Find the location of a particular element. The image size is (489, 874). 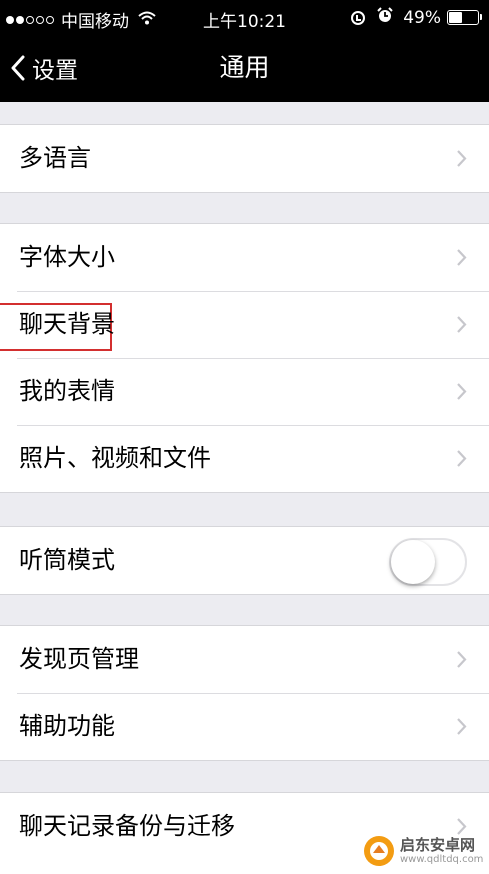

watermark-name: 启东安卓网 is located at coordinates (438, 845).